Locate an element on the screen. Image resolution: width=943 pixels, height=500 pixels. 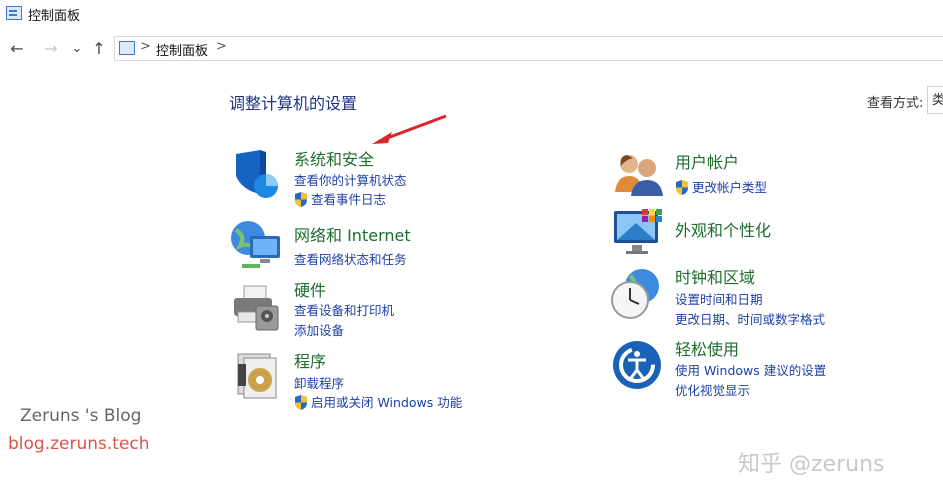
link-change-date-time-format: 更改日期、时间或数字格式 is located at coordinates (750, 318).